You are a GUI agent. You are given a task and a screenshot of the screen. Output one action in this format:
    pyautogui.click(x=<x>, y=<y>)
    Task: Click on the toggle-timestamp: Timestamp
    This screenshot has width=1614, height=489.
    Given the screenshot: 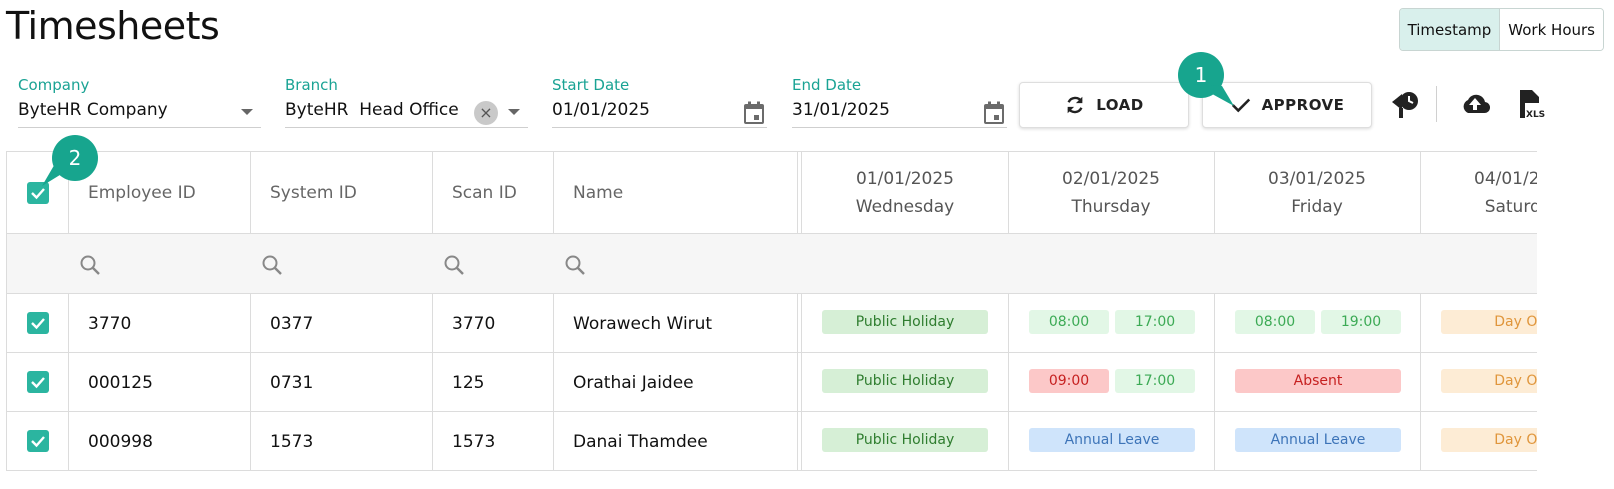 What is the action you would take?
    pyautogui.click(x=1450, y=29)
    